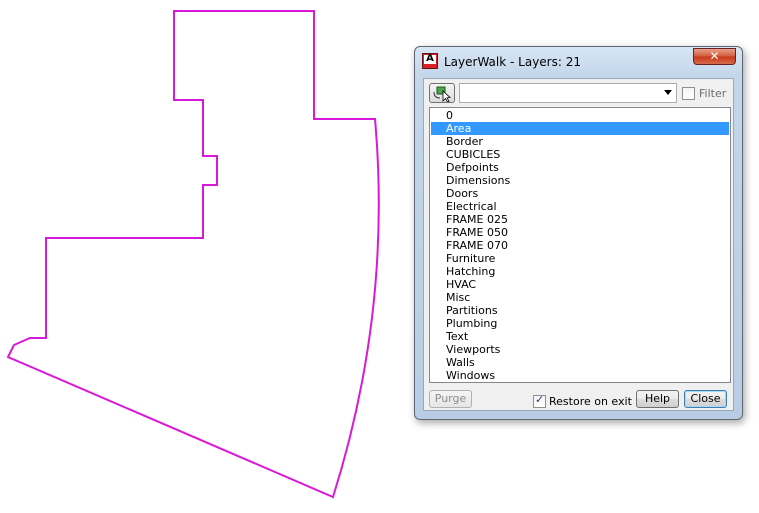 The height and width of the screenshot is (513, 759). I want to click on layer-list-item: Partitions, so click(580, 310).